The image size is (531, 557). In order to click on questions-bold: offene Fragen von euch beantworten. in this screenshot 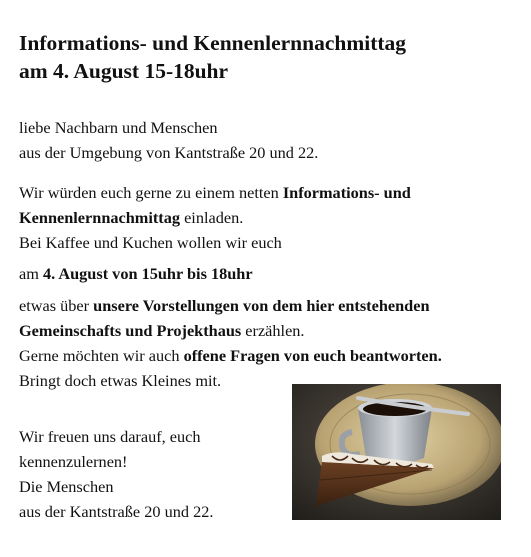, I will do `click(312, 355)`.